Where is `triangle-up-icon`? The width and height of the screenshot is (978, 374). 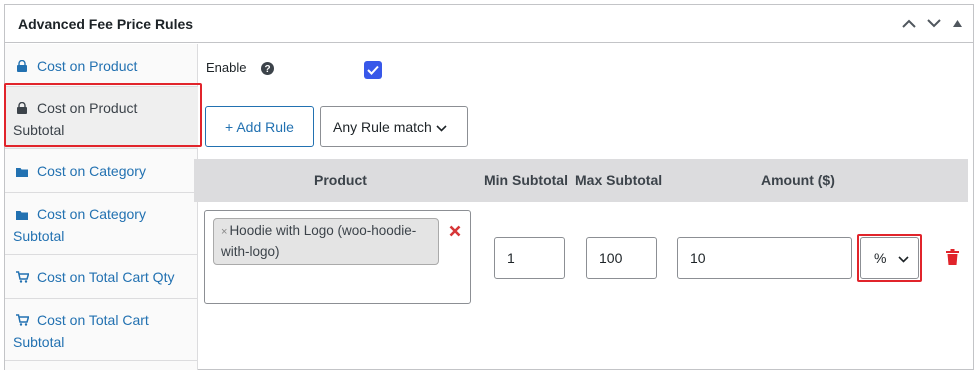 triangle-up-icon is located at coordinates (957, 23).